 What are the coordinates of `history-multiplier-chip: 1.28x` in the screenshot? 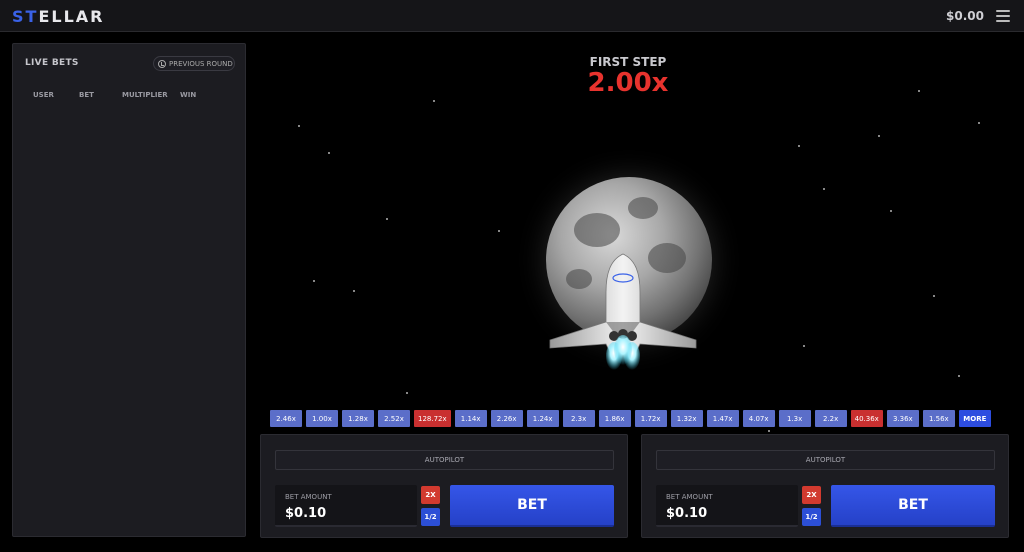 It's located at (358, 418).